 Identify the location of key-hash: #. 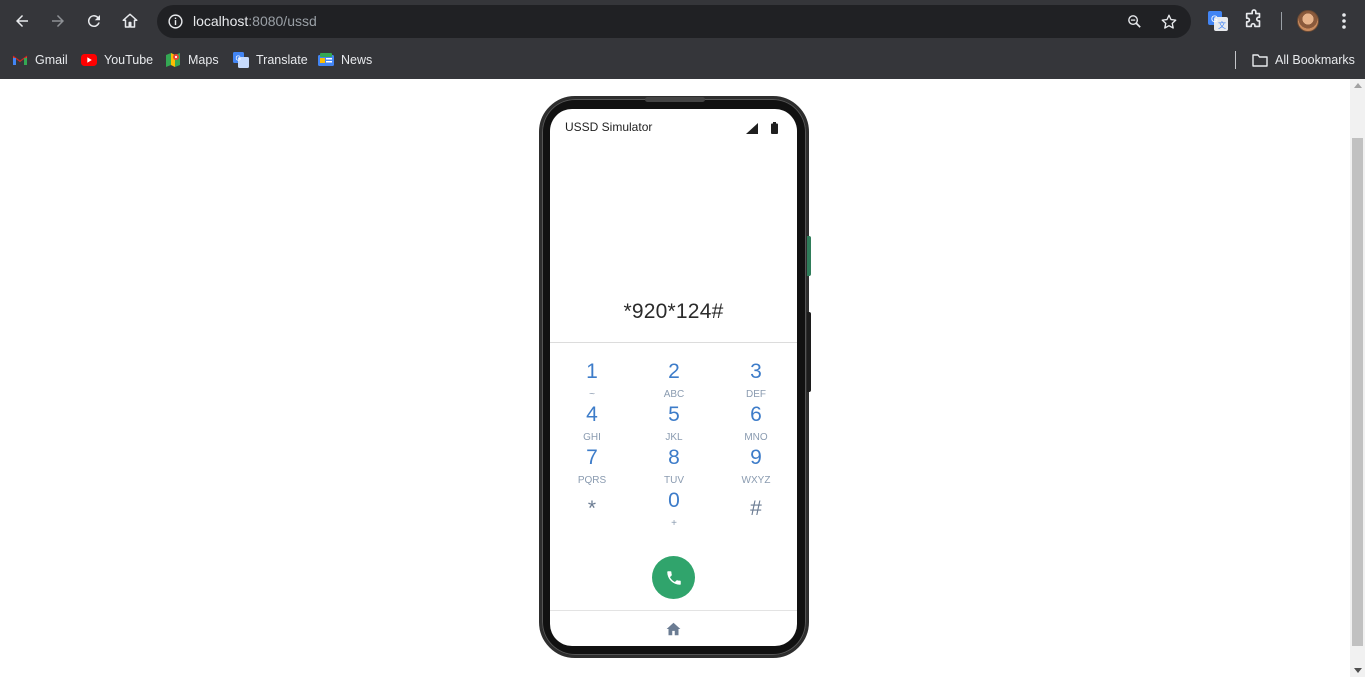
(756, 518).